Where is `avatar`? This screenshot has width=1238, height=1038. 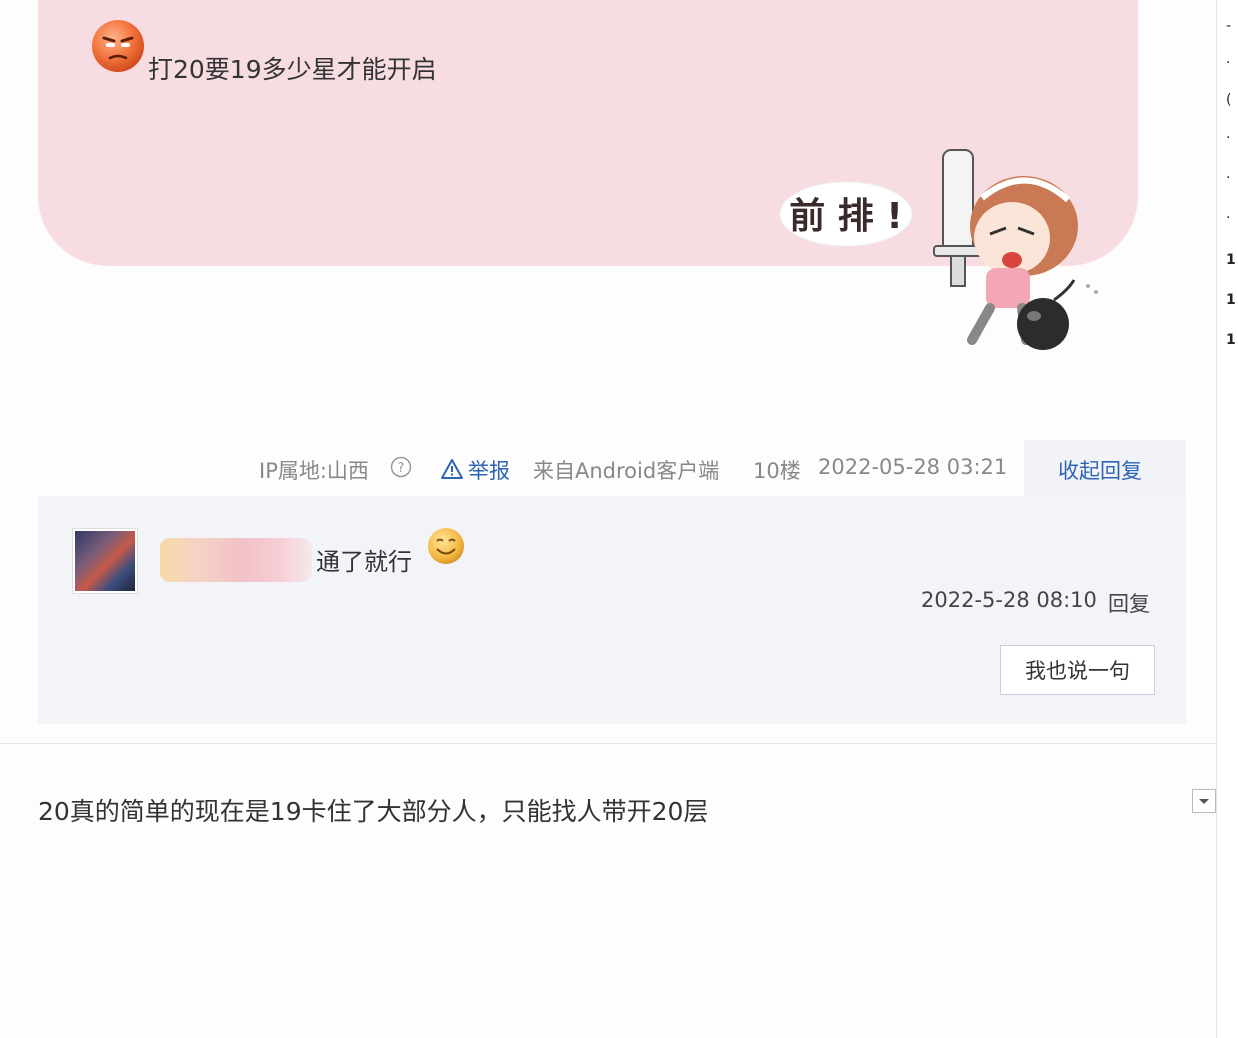 avatar is located at coordinates (105, 561).